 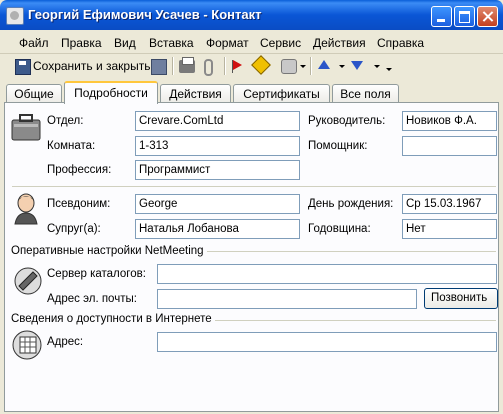 I want to click on nickname-label: Псевдоним:, so click(x=79, y=204).